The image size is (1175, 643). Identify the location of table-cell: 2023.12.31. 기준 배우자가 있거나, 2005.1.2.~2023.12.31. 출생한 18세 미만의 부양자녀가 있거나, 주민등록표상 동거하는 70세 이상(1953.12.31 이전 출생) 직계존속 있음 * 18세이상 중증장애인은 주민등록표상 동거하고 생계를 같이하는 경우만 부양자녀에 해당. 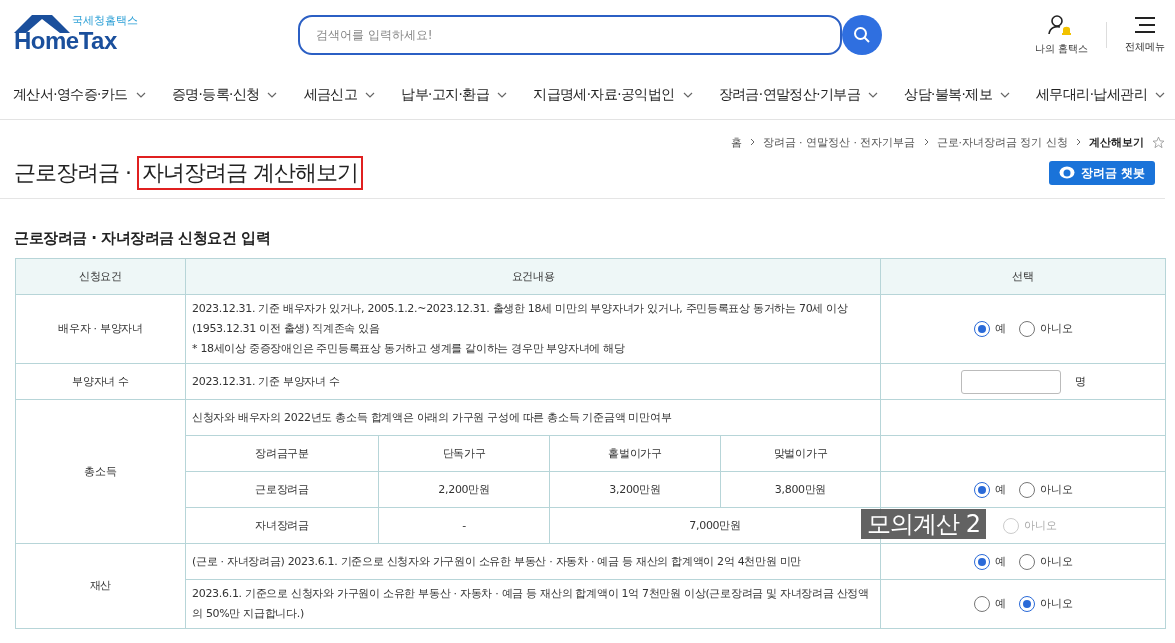
(533, 329).